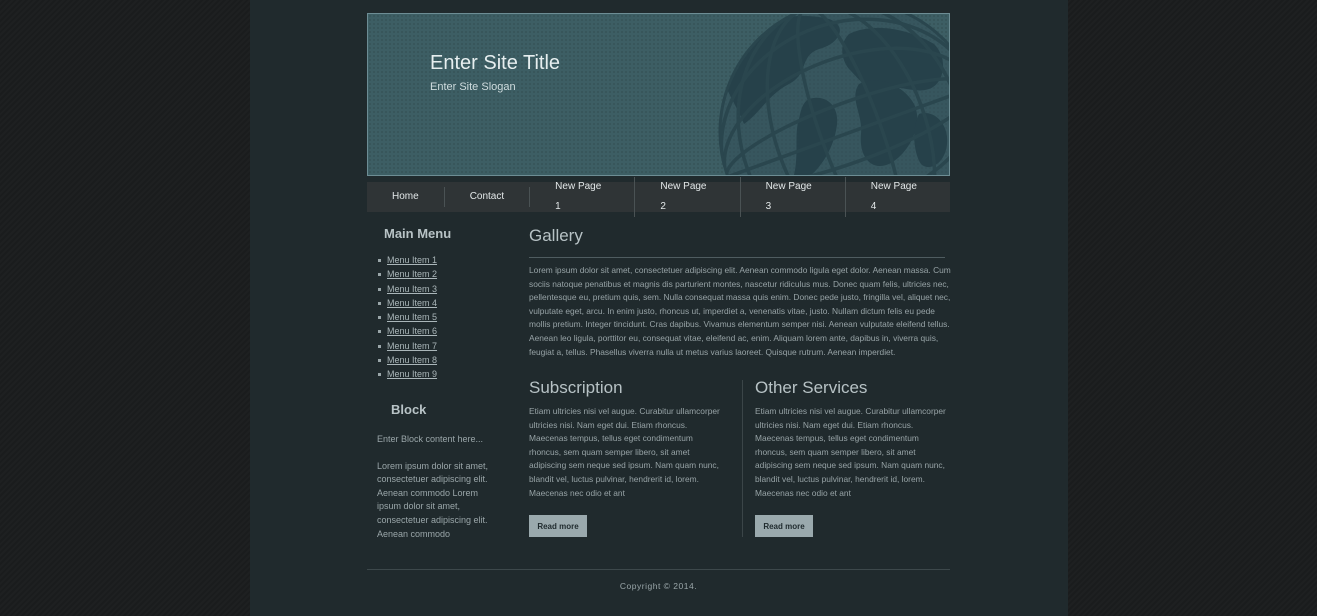  What do you see at coordinates (658, 569) in the screenshot?
I see `footer-divider` at bounding box center [658, 569].